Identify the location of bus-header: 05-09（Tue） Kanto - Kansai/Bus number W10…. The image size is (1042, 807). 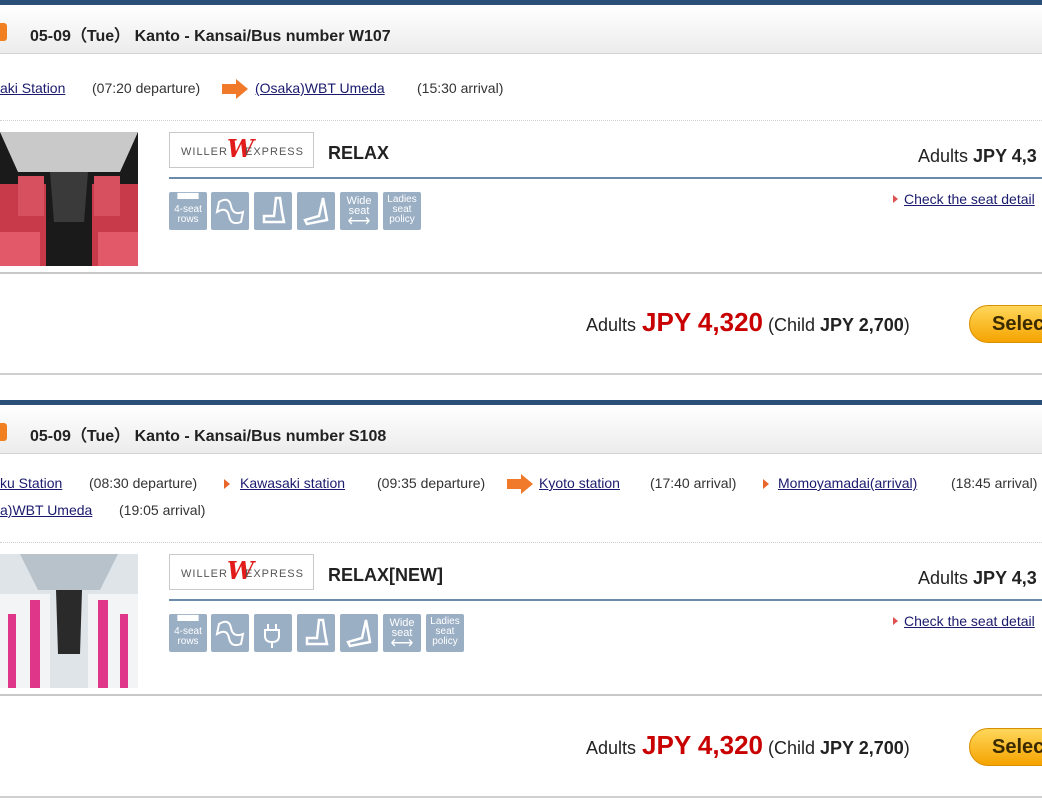
(521, 27).